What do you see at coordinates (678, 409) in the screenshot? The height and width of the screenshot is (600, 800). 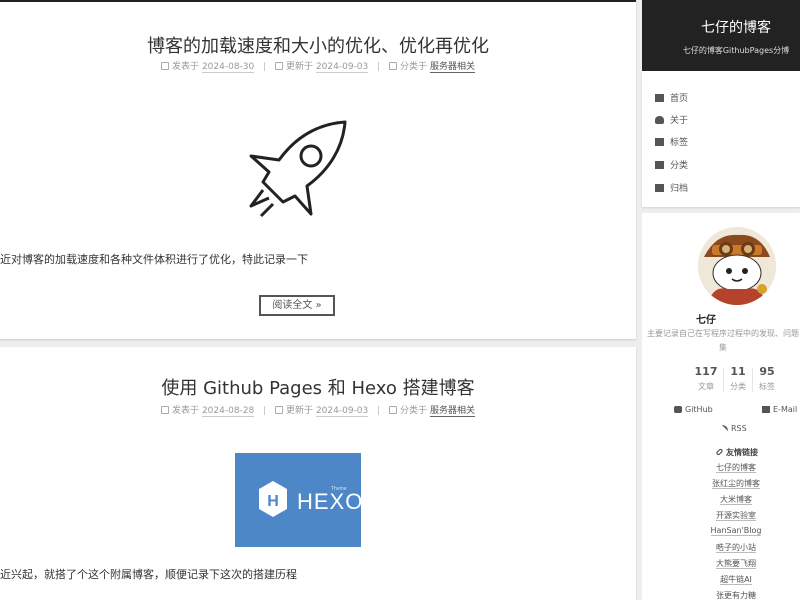 I see `github-icon` at bounding box center [678, 409].